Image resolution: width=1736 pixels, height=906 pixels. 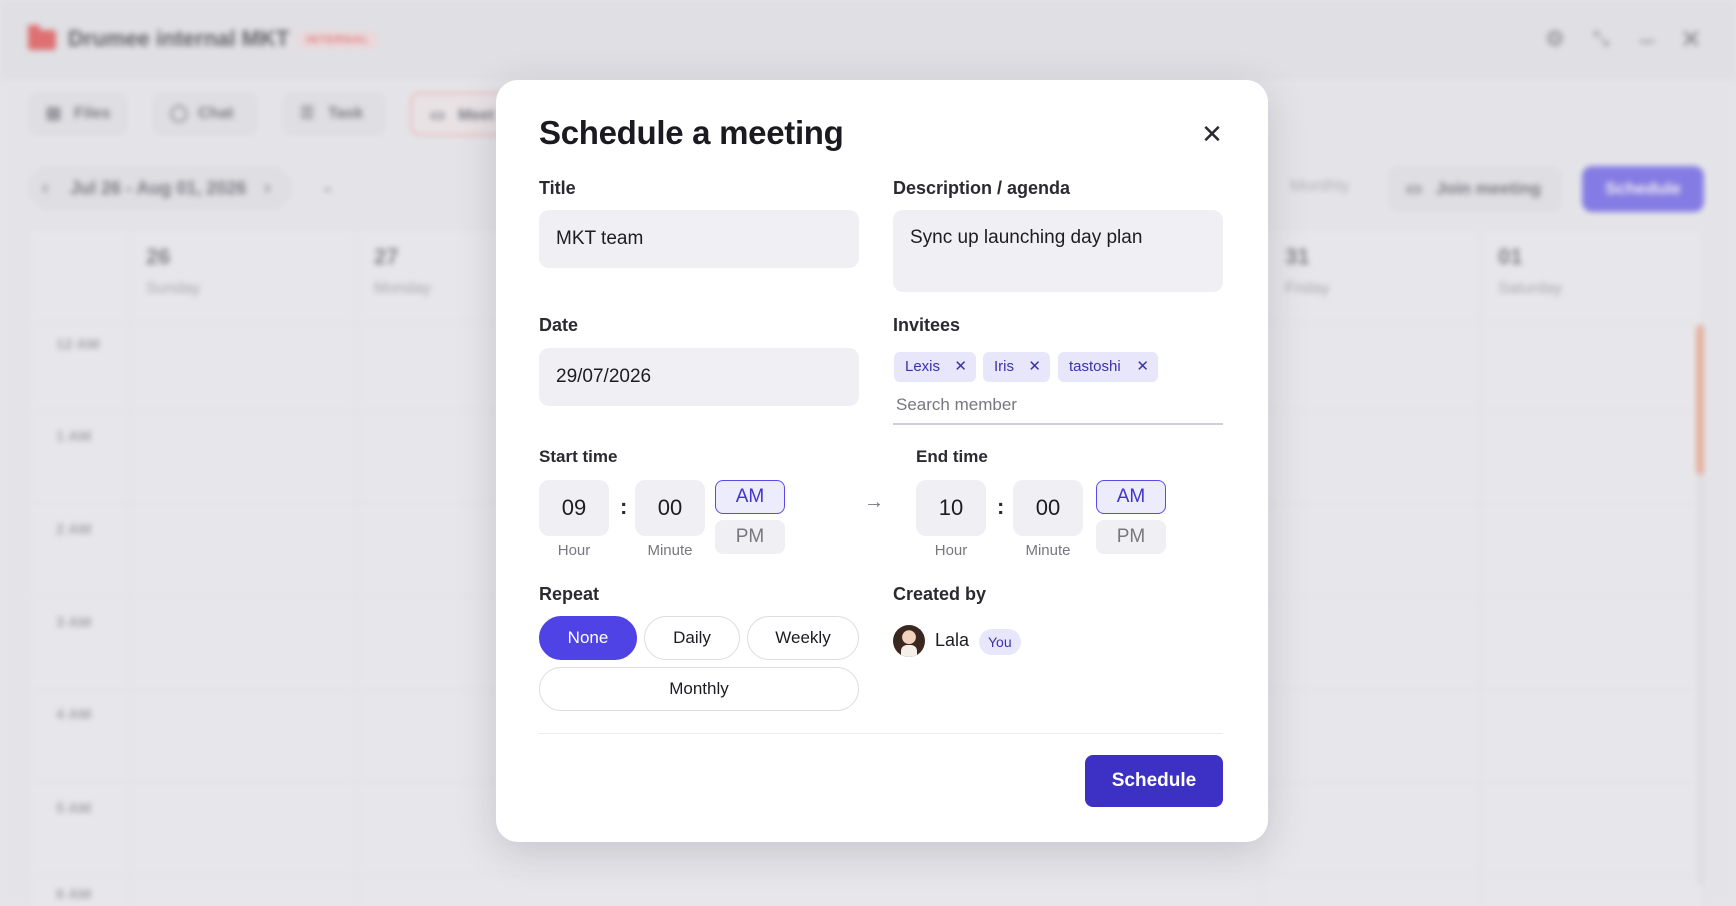 I want to click on description-label: Description / agenda, so click(x=982, y=188).